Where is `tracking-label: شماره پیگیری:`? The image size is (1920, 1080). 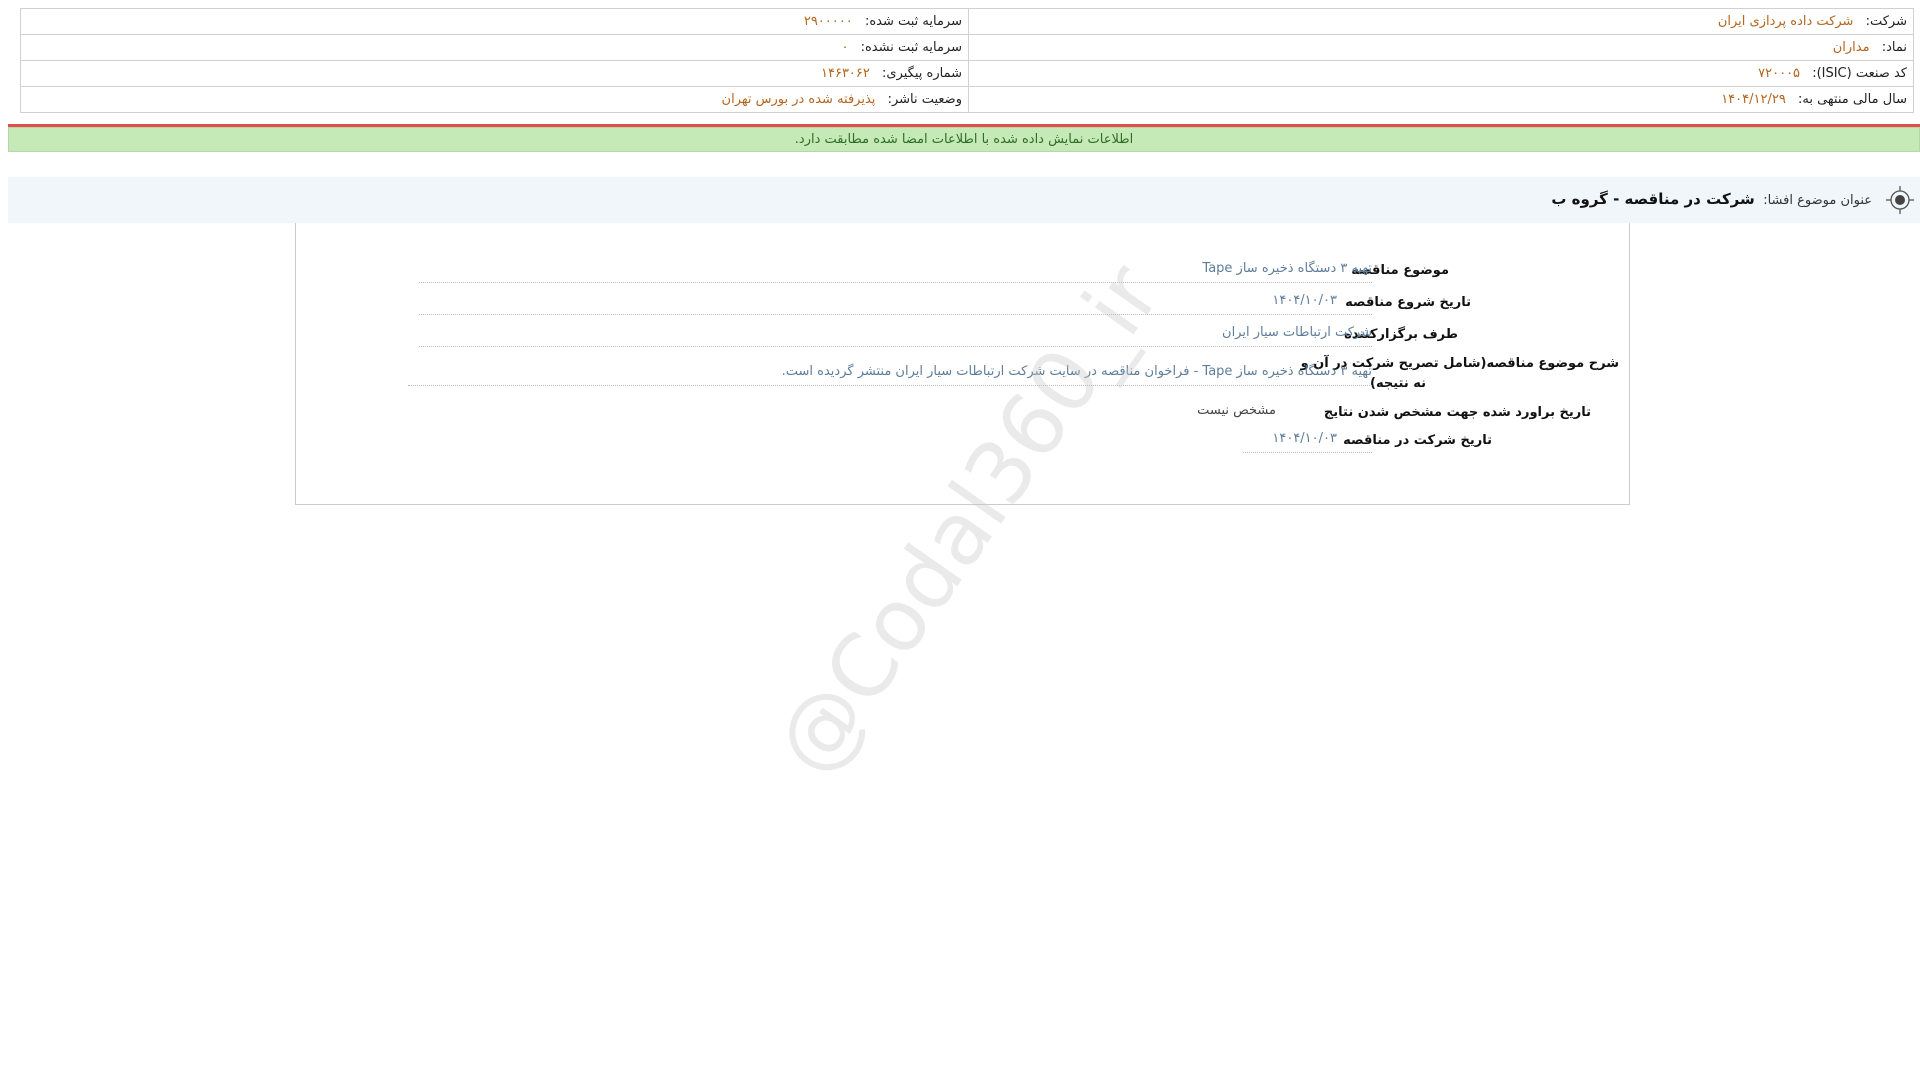
tracking-label: شماره پیگیری: is located at coordinates (922, 73).